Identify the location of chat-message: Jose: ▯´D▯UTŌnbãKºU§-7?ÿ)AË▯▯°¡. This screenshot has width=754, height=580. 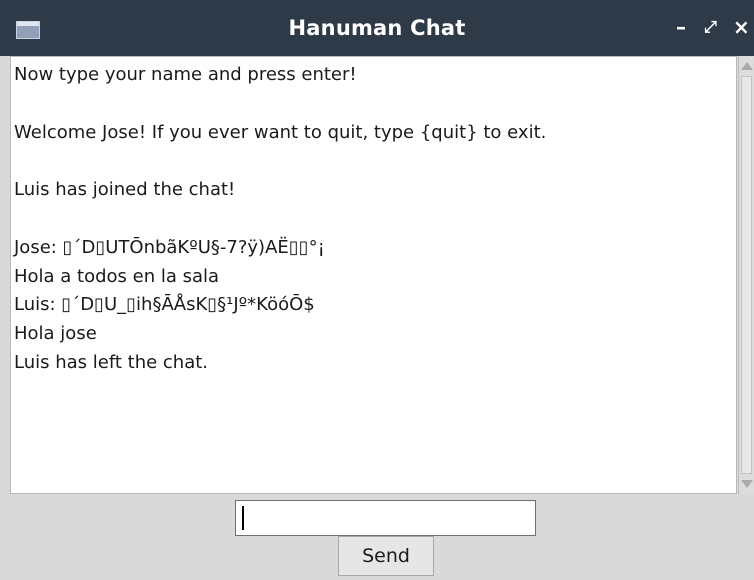
(169, 247).